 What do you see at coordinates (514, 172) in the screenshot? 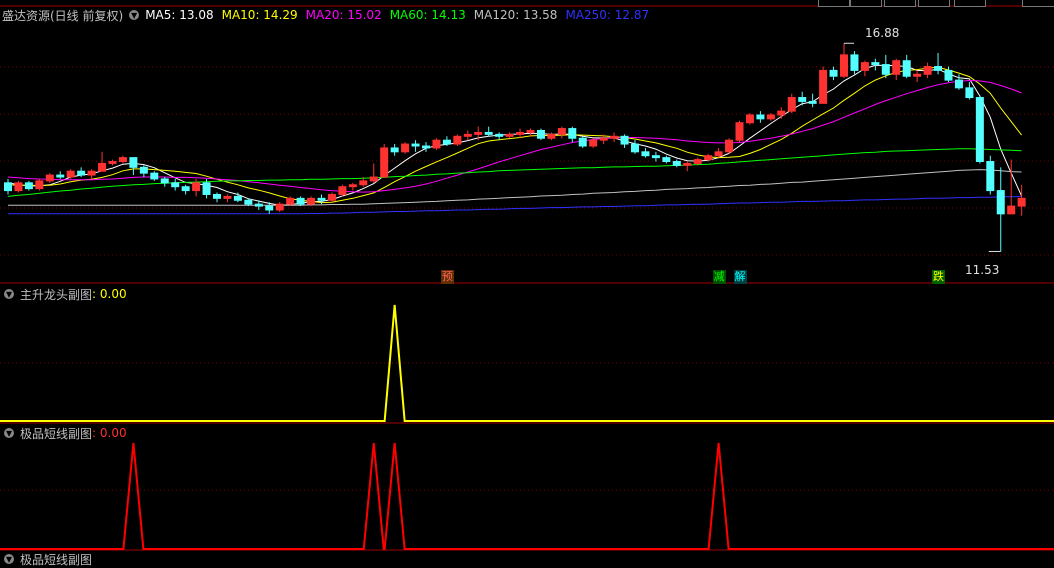
I see `ma-line-ma60` at bounding box center [514, 172].